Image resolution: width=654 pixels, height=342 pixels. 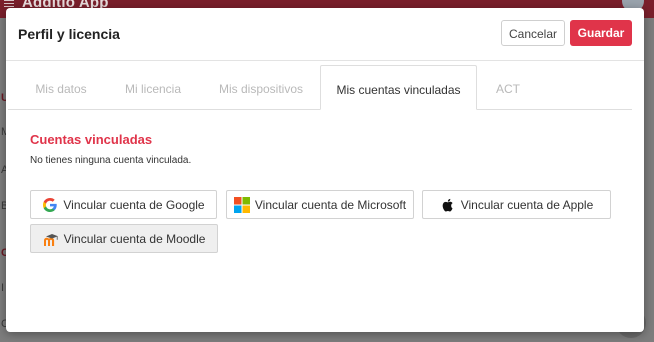 I want to click on link-apple-button: Vincular cuenta de Apple, so click(x=516, y=204).